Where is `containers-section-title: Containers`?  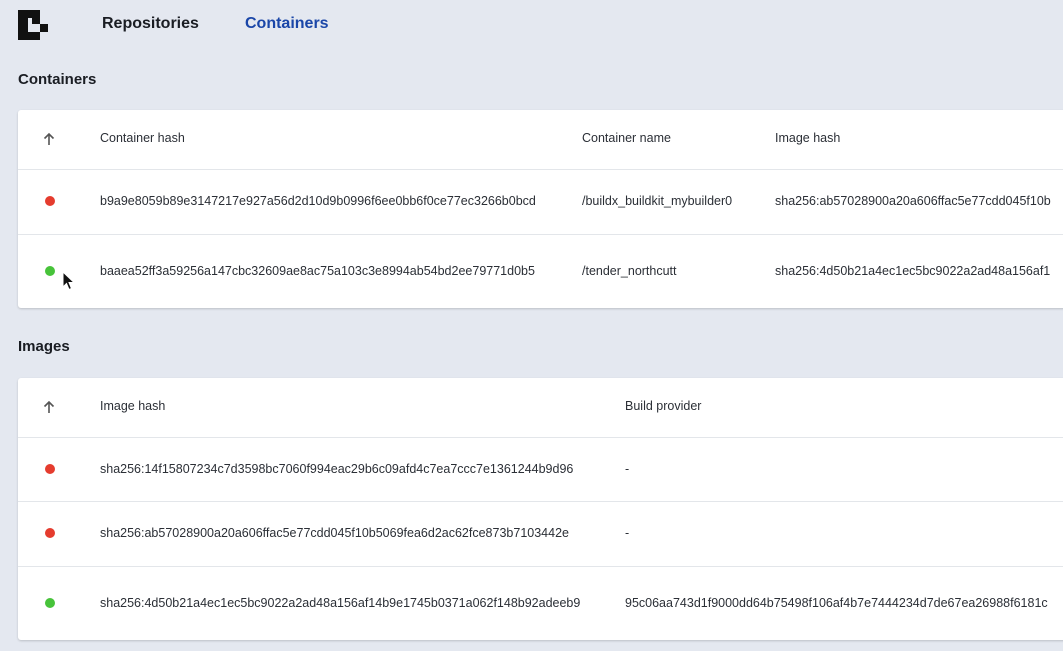 containers-section-title: Containers is located at coordinates (57, 79).